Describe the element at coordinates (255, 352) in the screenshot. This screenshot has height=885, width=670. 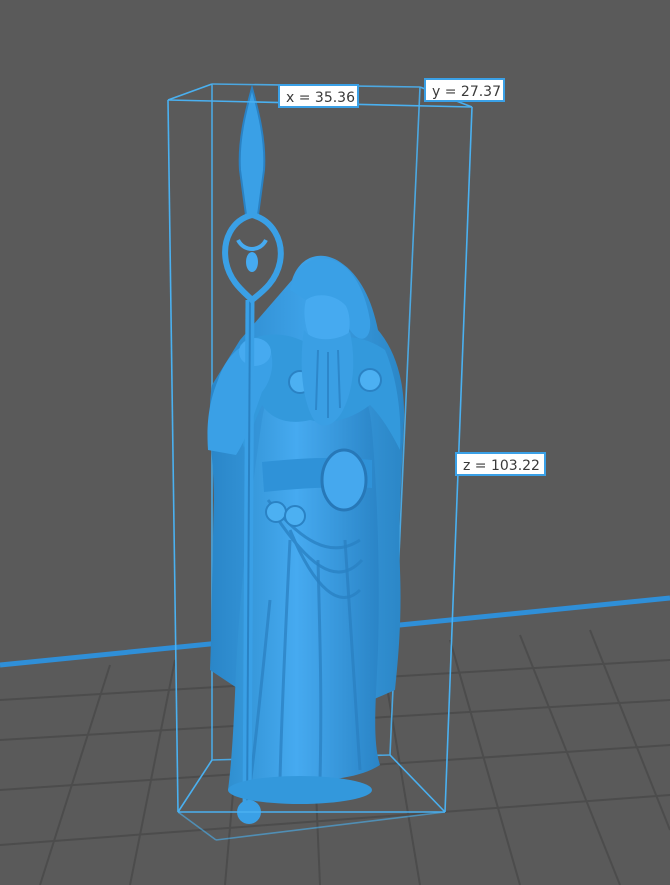
I see `hand` at that location.